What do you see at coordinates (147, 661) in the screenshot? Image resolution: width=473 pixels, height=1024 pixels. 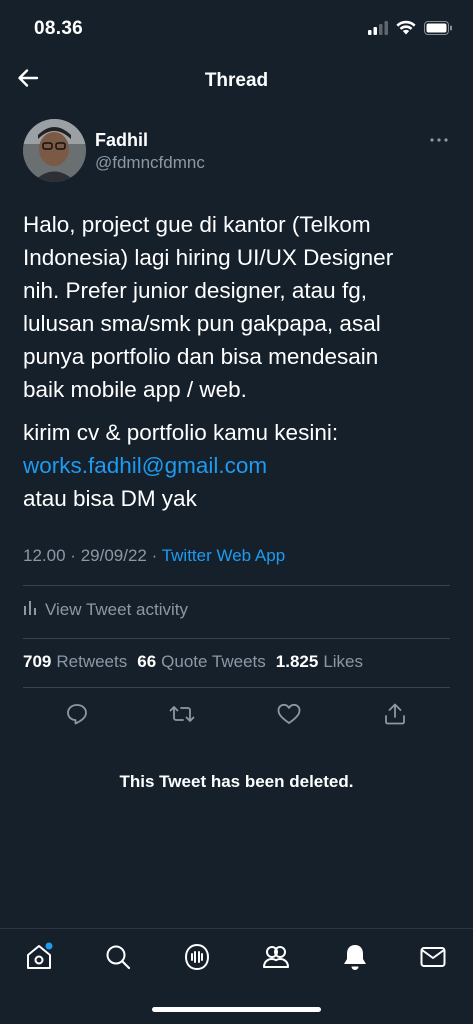 I see `quote-tweets-count: 66` at bounding box center [147, 661].